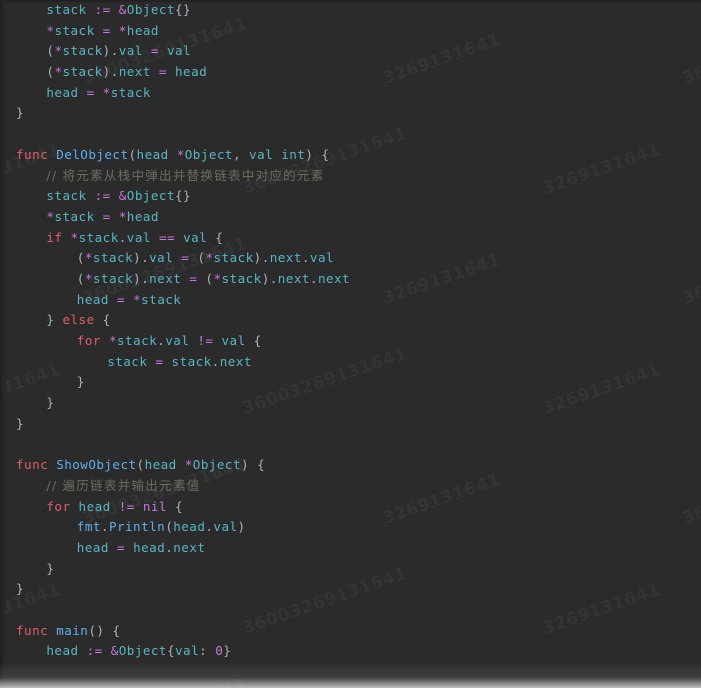 The height and width of the screenshot is (688, 701). What do you see at coordinates (32, 630) in the screenshot?
I see `code-token-kw: func` at bounding box center [32, 630].